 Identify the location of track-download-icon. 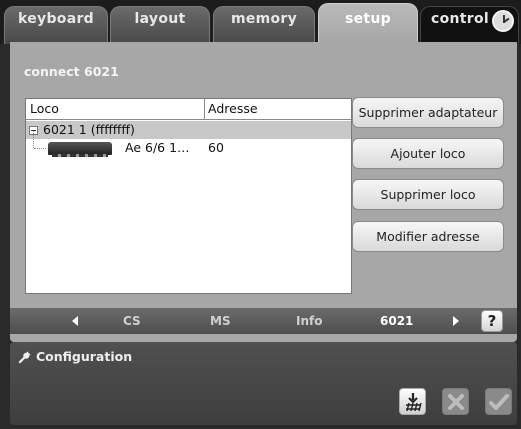
(413, 401).